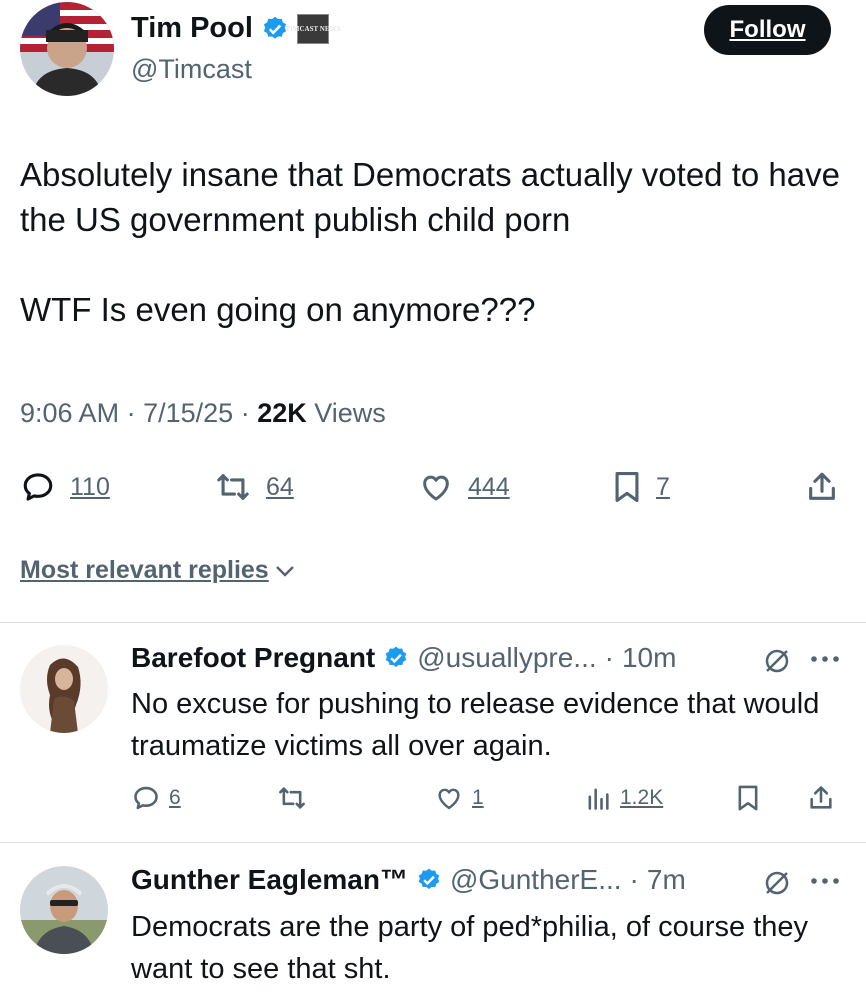  Describe the element at coordinates (598, 798) in the screenshot. I see `views-icon` at that location.